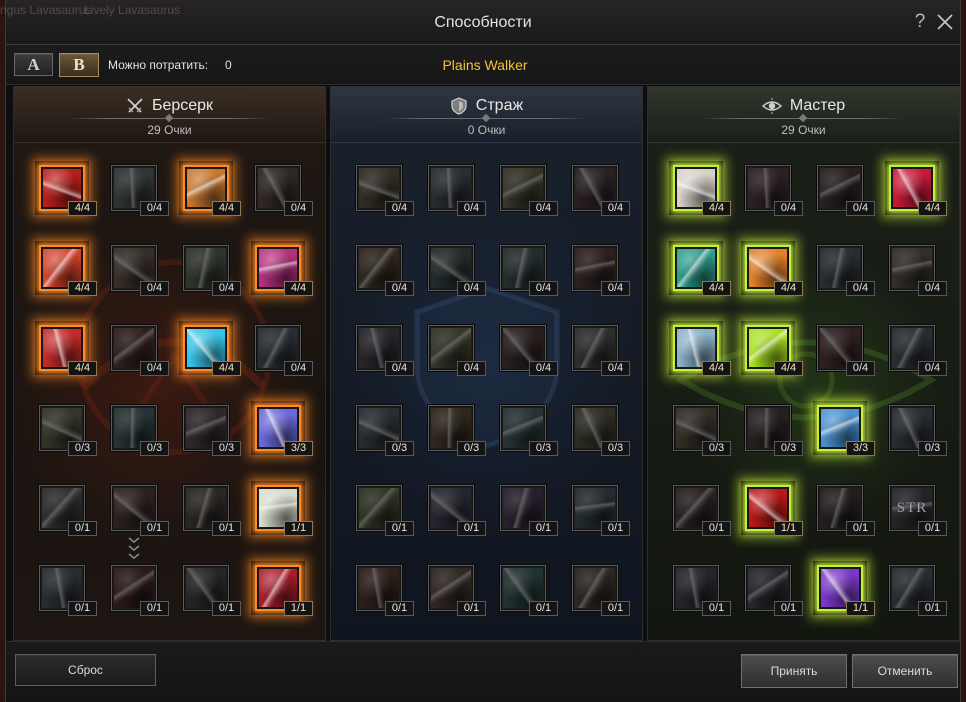 The image size is (966, 702). Describe the element at coordinates (918, 510) in the screenshot. I see `skill-node: STR 0/1` at that location.